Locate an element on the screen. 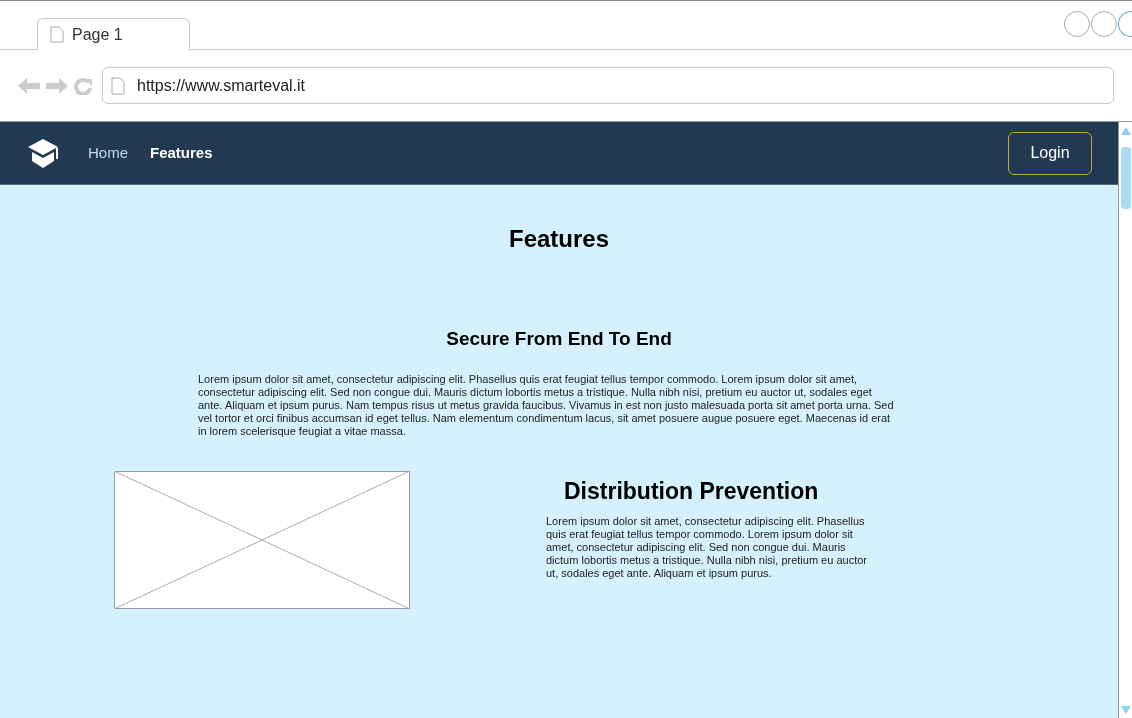 This screenshot has height=718, width=1132. scroll-up-icon is located at coordinates (1125, 130).